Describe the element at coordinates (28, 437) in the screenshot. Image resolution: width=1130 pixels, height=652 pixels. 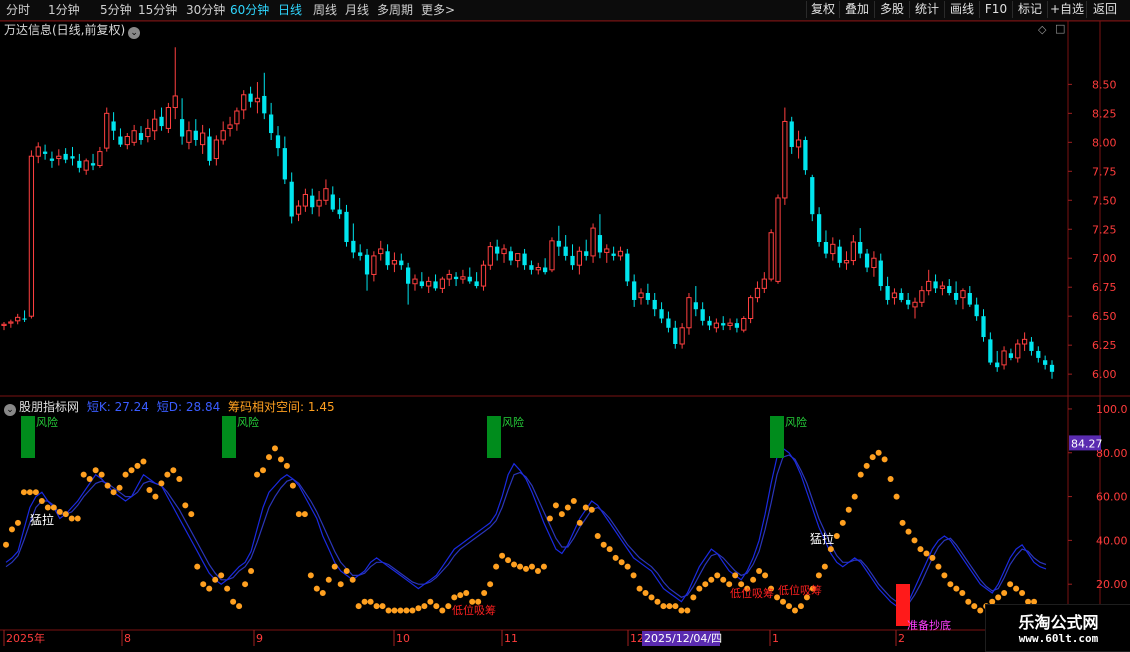
I see `risk-signal-bar` at that location.